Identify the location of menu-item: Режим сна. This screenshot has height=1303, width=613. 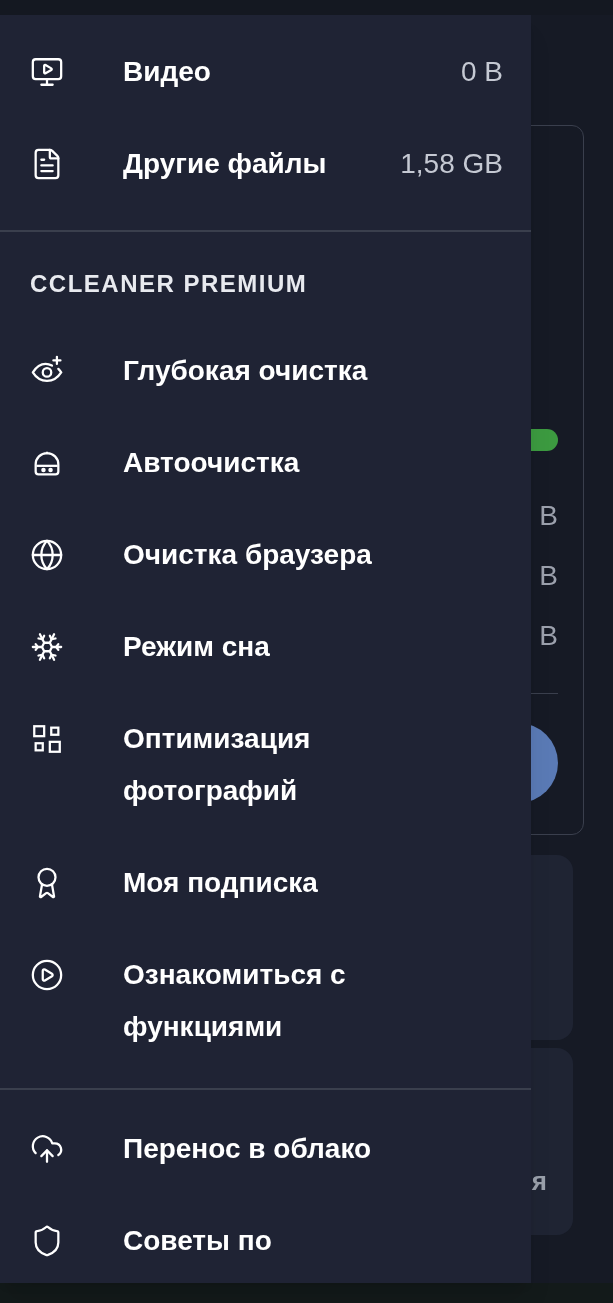
(265, 647).